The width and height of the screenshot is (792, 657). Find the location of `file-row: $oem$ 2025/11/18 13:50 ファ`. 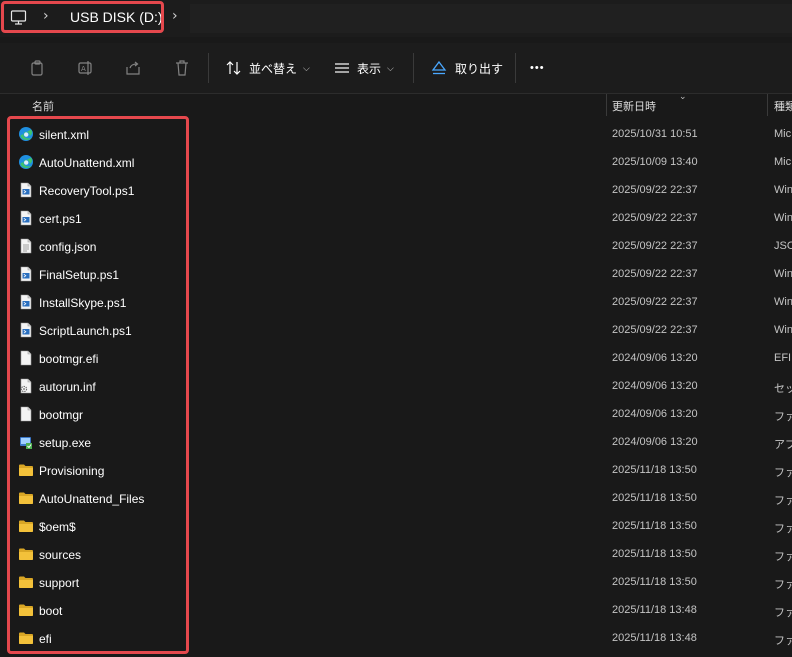

file-row: $oem$ 2025/11/18 13:50 ファ is located at coordinates (396, 526).